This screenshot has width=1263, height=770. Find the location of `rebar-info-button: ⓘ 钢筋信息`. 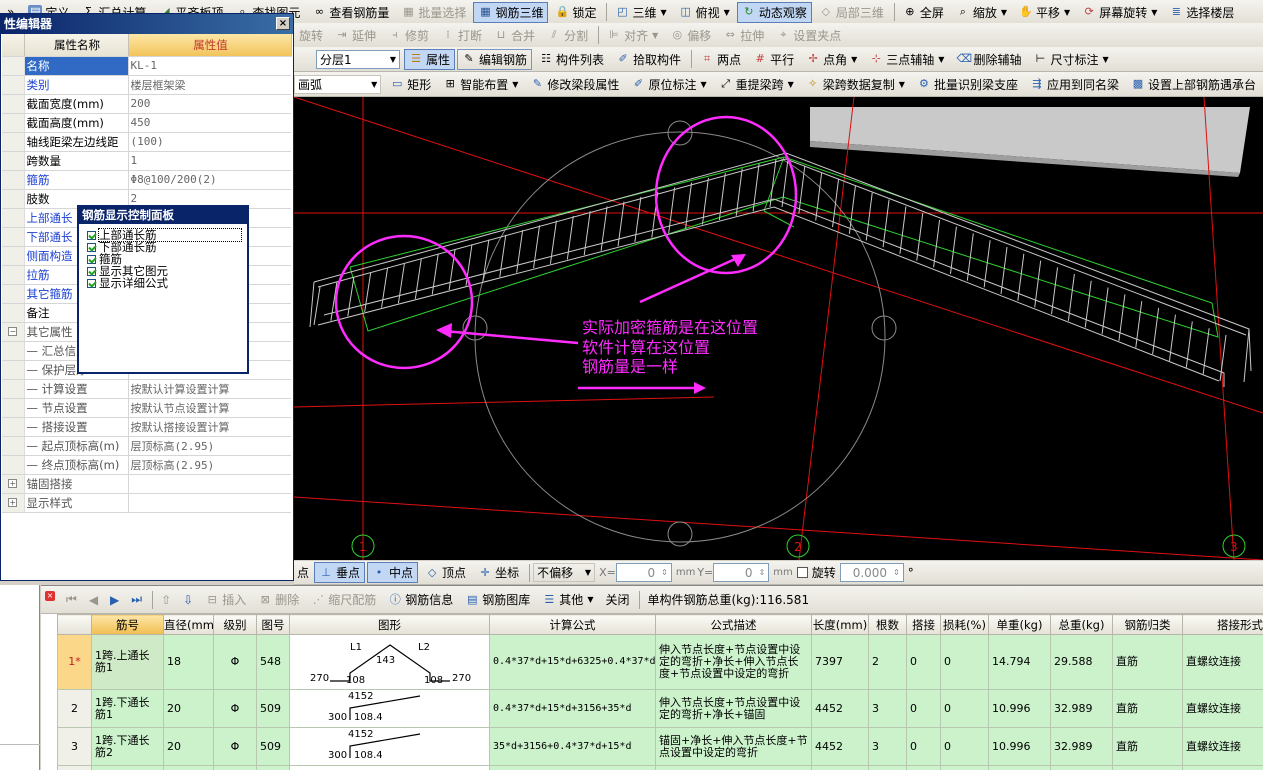

rebar-info-button: ⓘ 钢筋信息 is located at coordinates (420, 599).